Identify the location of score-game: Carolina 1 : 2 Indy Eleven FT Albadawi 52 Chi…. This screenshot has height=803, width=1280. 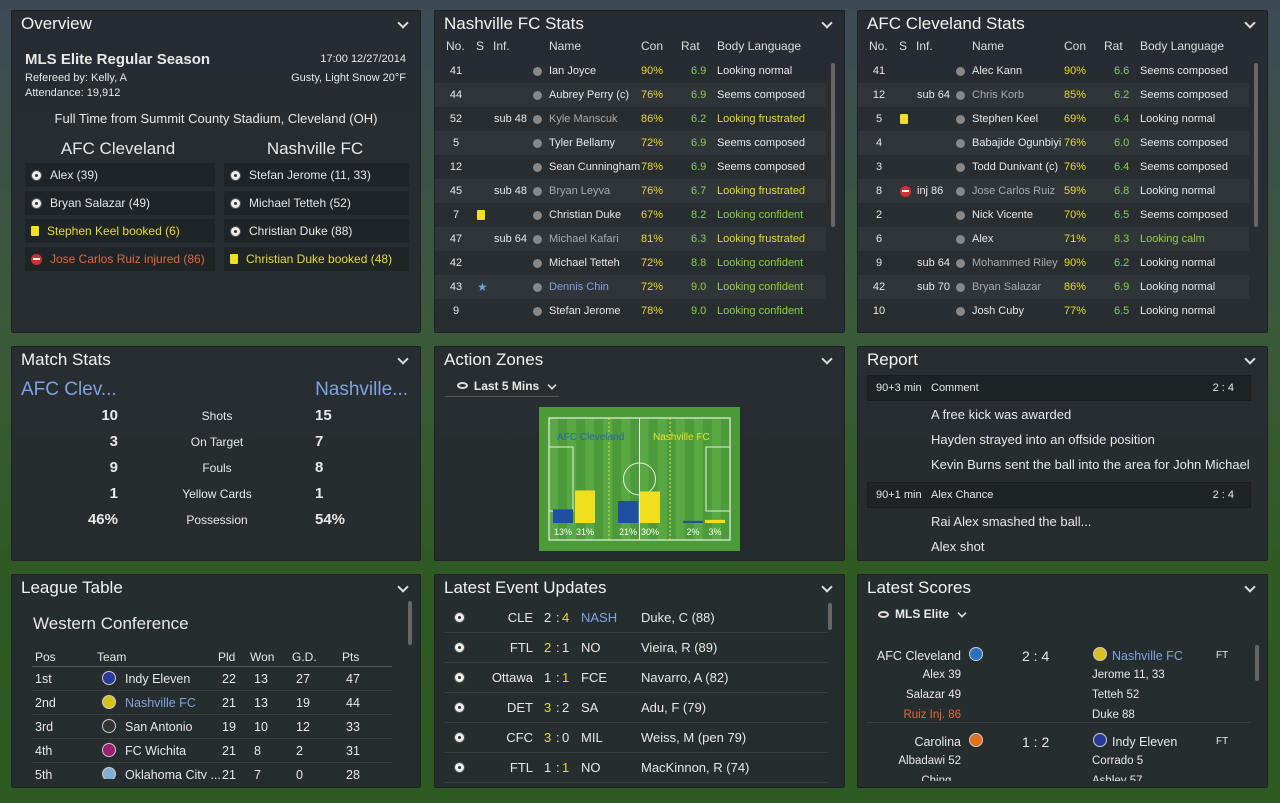
(1059, 752).